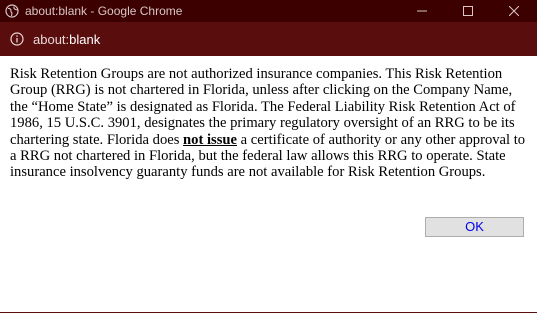 The height and width of the screenshot is (313, 537). Describe the element at coordinates (12, 11) in the screenshot. I see `globe-icon` at that location.